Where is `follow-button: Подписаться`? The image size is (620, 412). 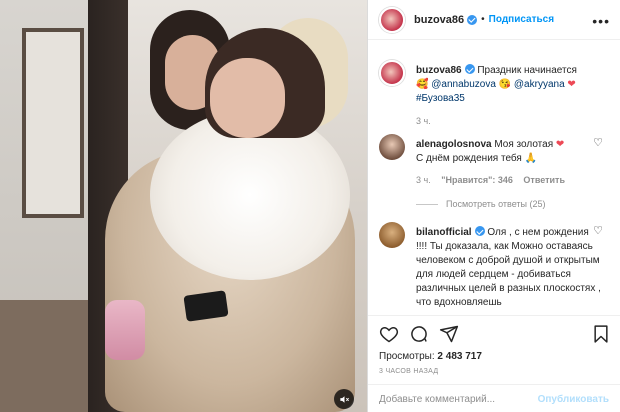
follow-button: Подписаться is located at coordinates (521, 19).